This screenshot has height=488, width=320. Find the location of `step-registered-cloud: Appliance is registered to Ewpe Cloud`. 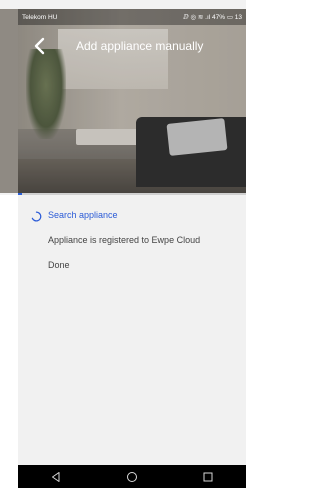

step-registered-cloud: Appliance is registered to Ewpe Cloud is located at coordinates (124, 240).